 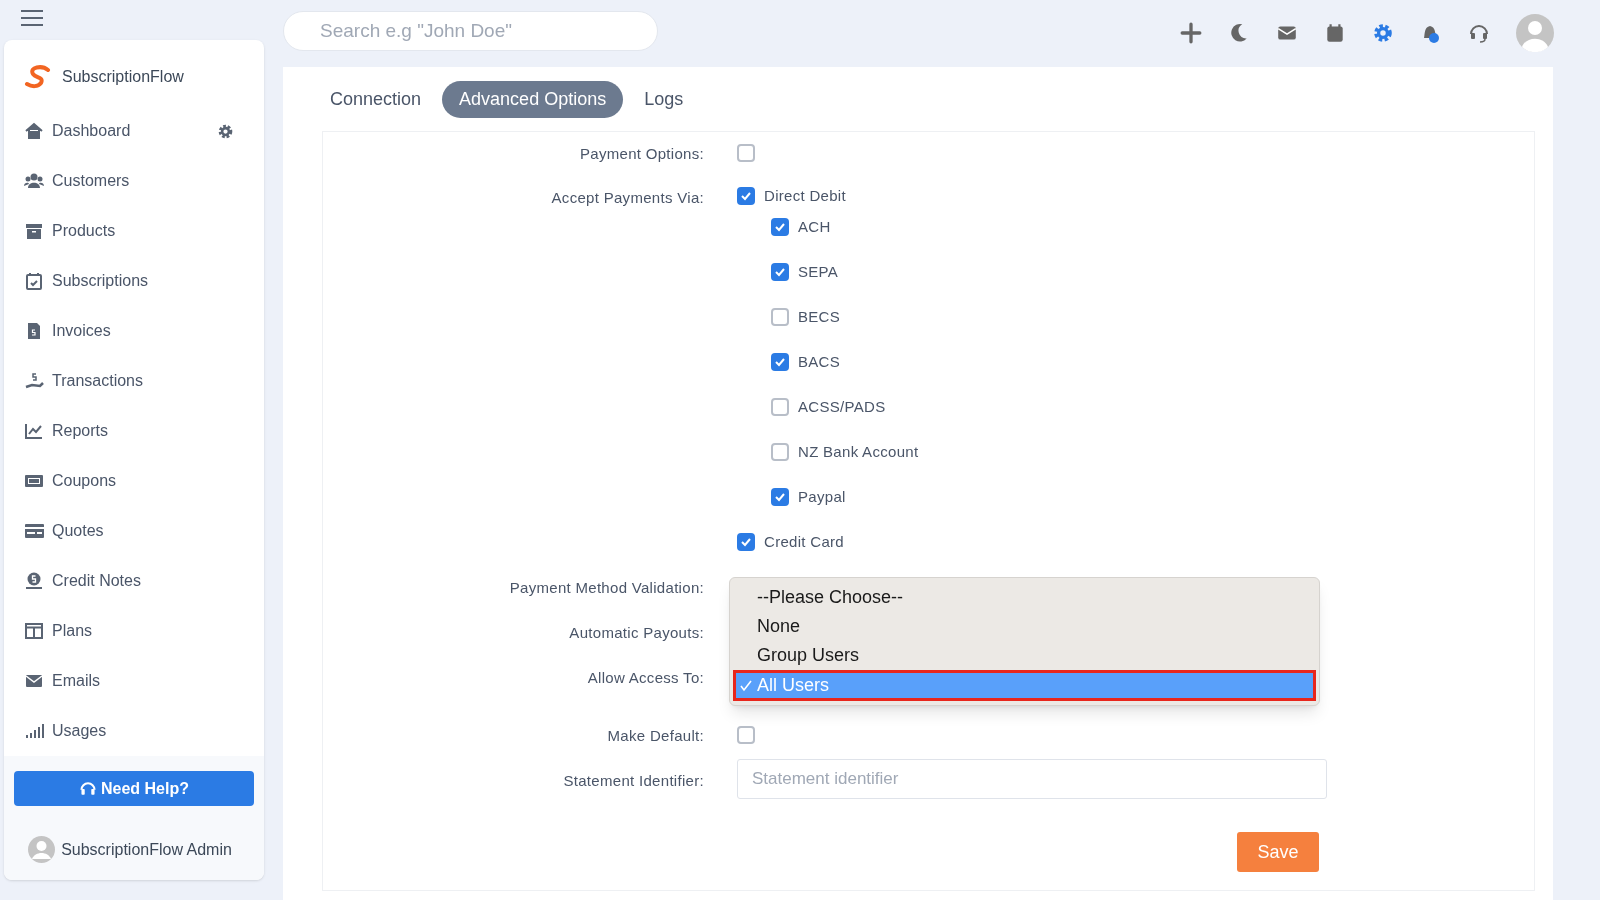 What do you see at coordinates (376, 99) in the screenshot?
I see `tab: Connection` at bounding box center [376, 99].